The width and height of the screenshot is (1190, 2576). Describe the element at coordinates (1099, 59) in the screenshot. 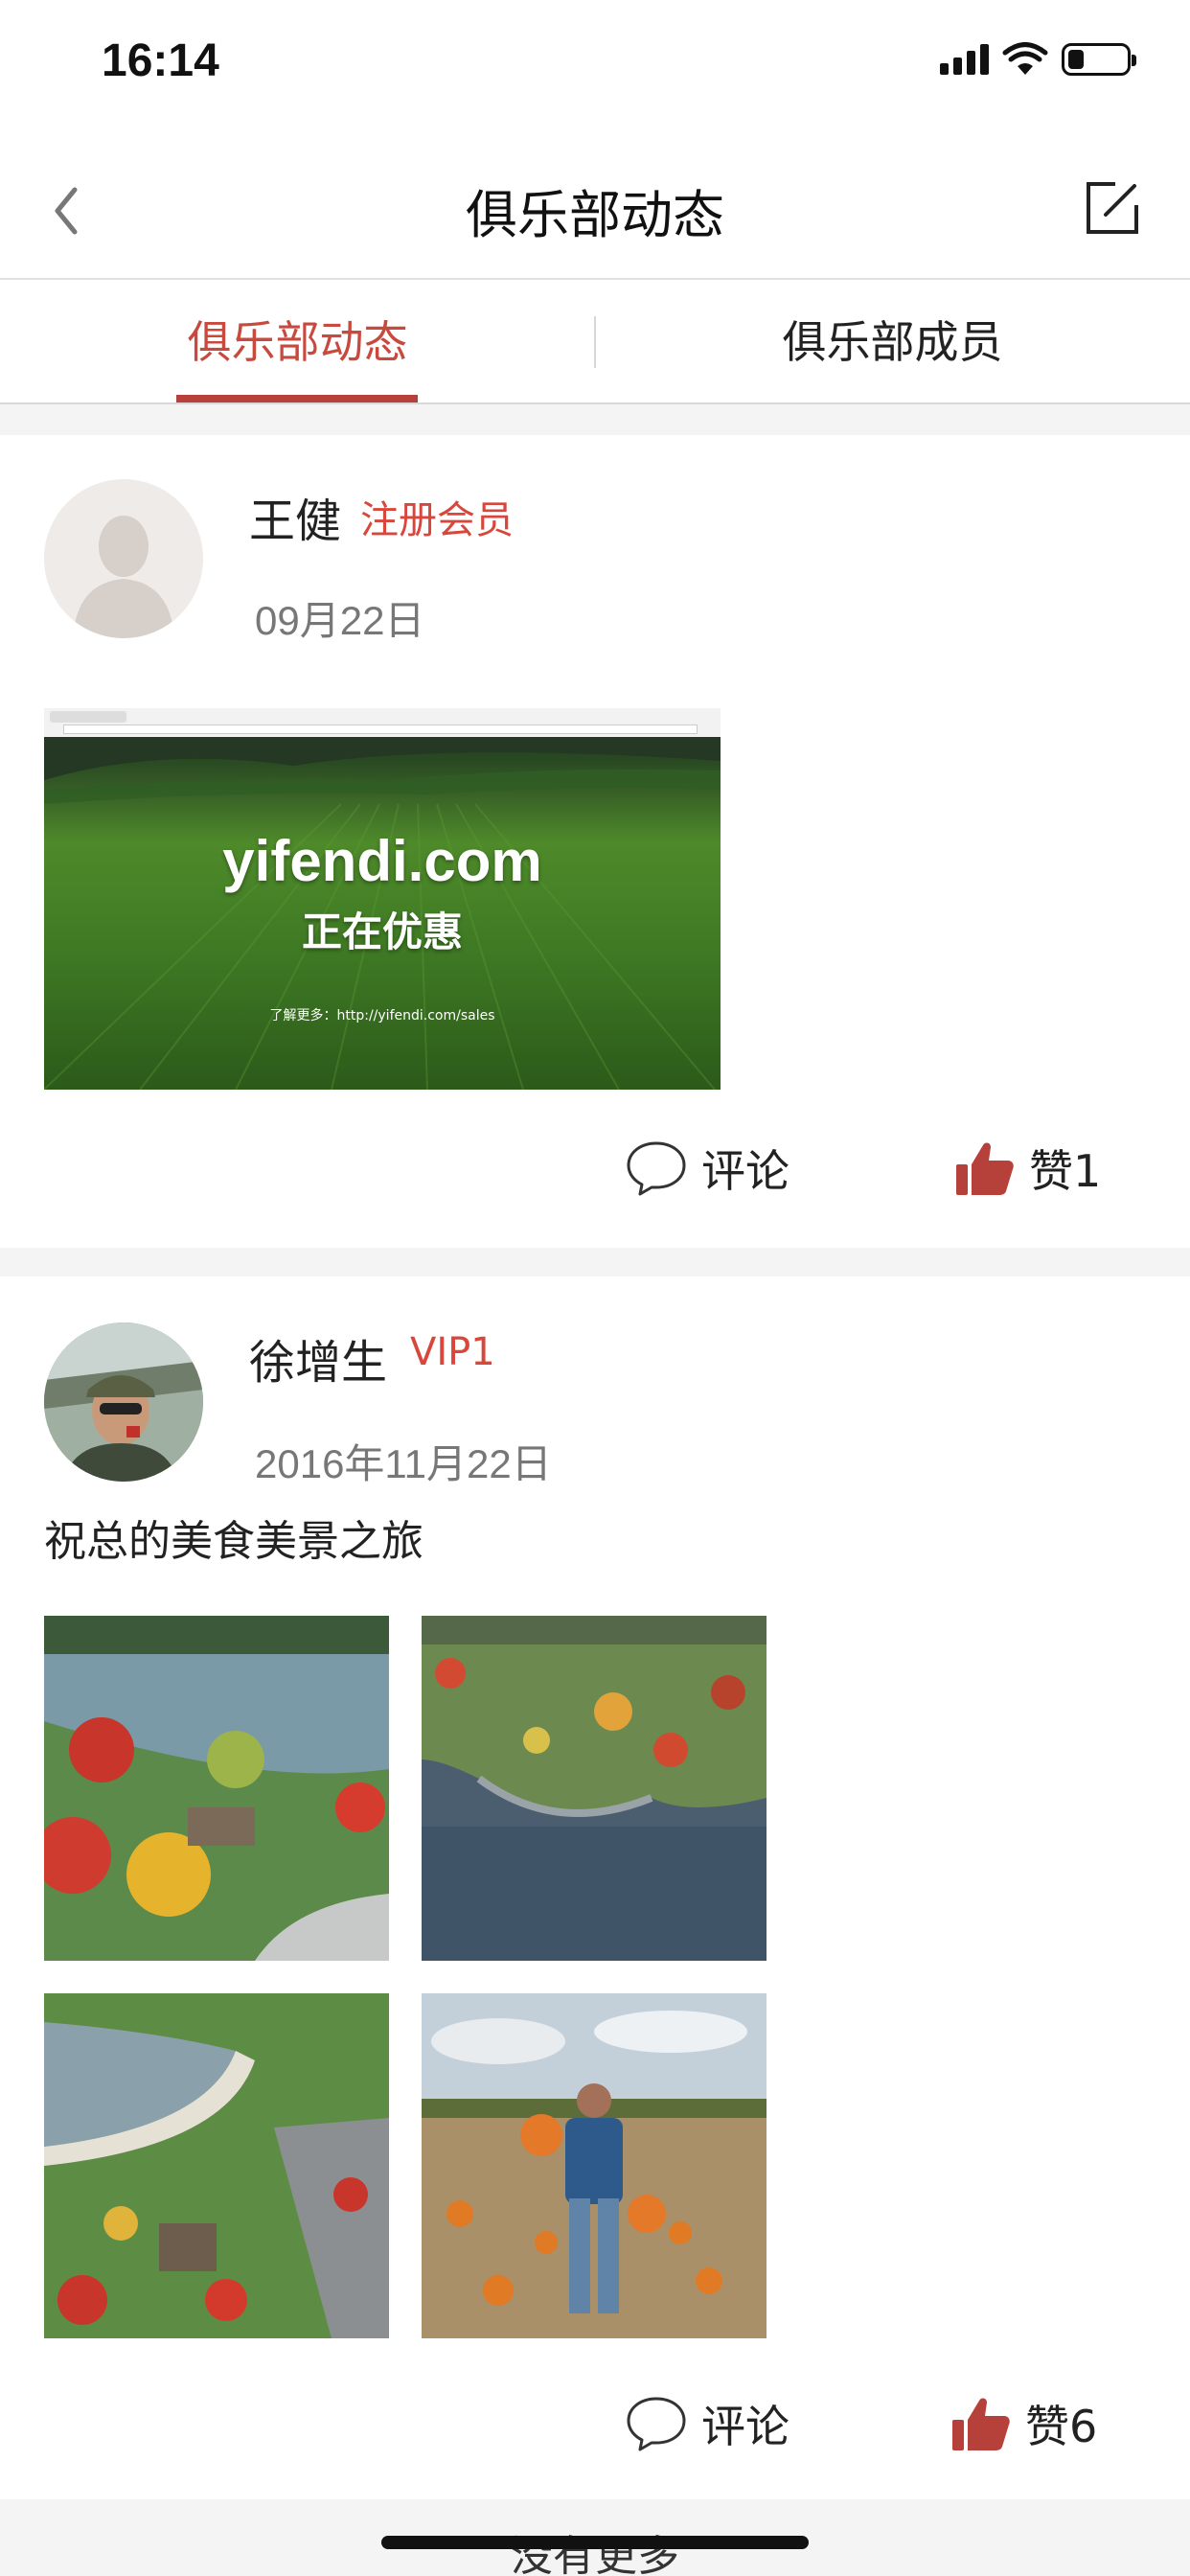

I see `battery-icon` at that location.